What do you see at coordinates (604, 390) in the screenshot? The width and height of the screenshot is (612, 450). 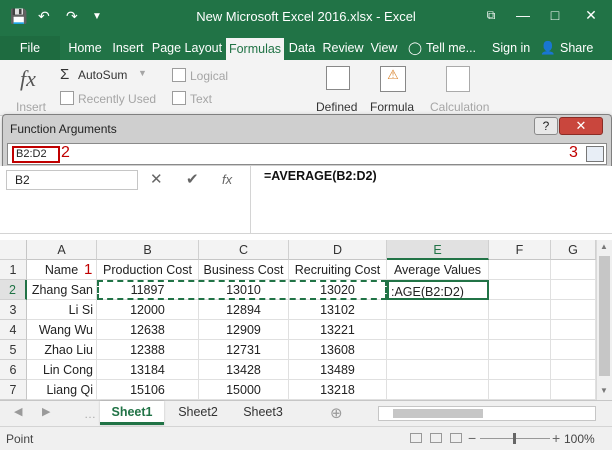 I see `scroll-down-icon: ▼` at bounding box center [604, 390].